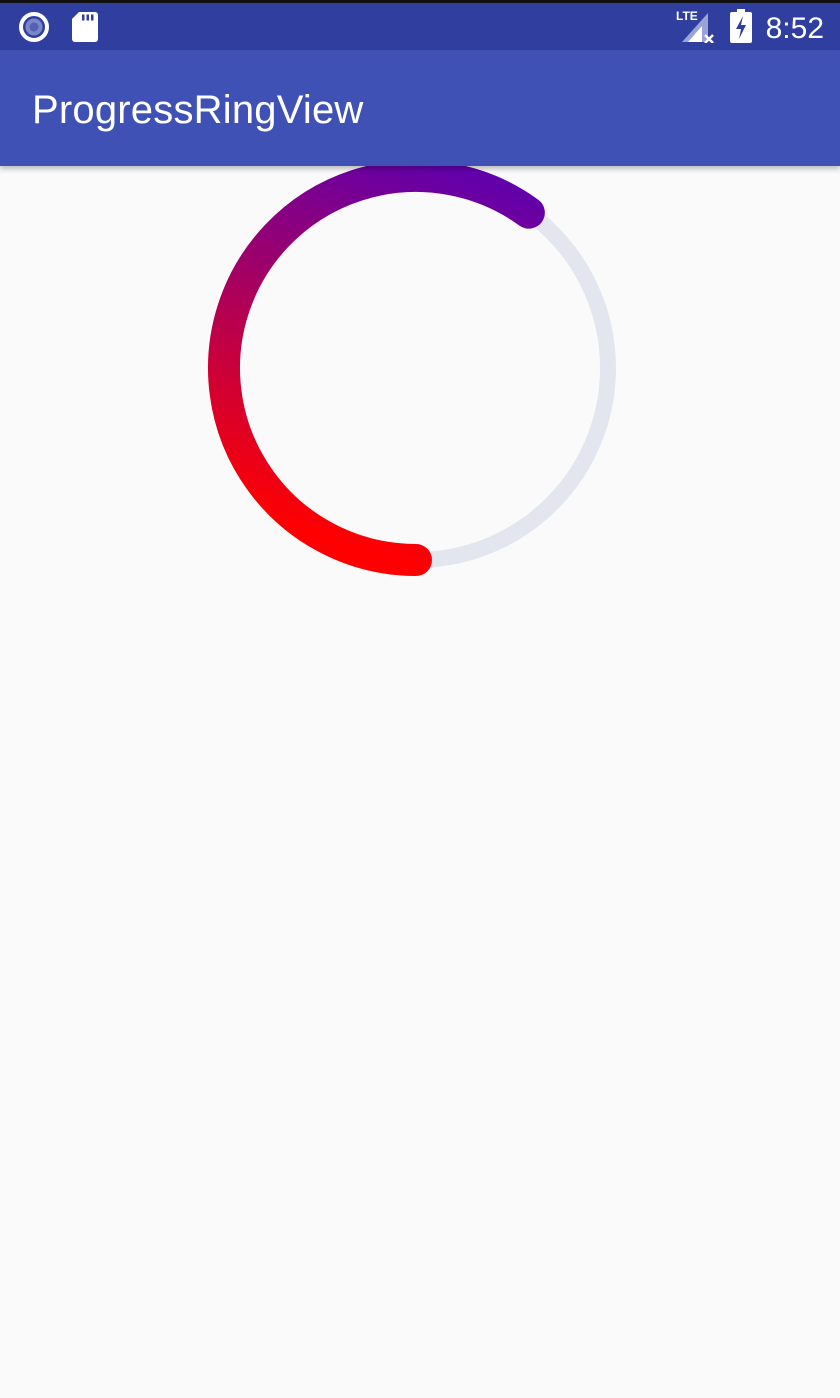 This screenshot has width=840, height=1398. I want to click on status-left-icons, so click(58, 29).